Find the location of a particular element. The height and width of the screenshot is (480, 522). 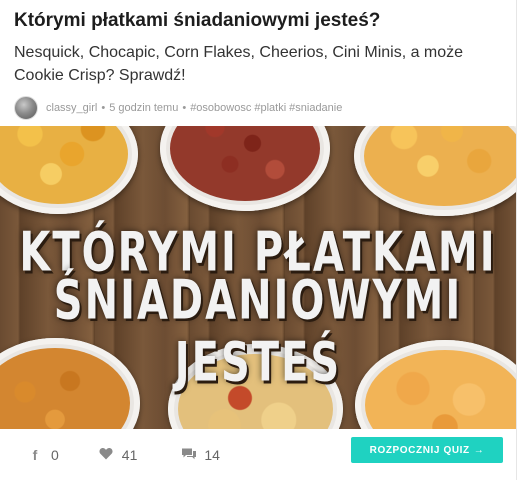

tag-link: #platki is located at coordinates (270, 108).